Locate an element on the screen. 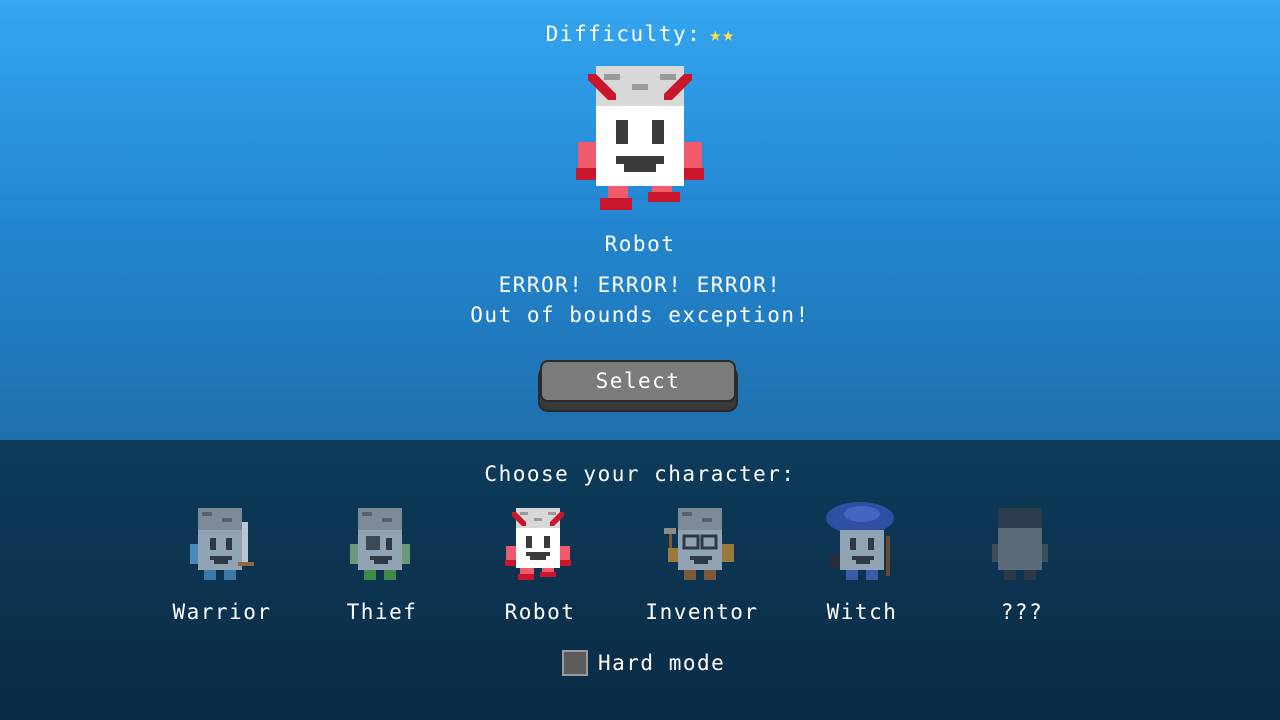 This screenshot has height=720, width=1280. choose-character-prompt: Choose your character: is located at coordinates (640, 474).